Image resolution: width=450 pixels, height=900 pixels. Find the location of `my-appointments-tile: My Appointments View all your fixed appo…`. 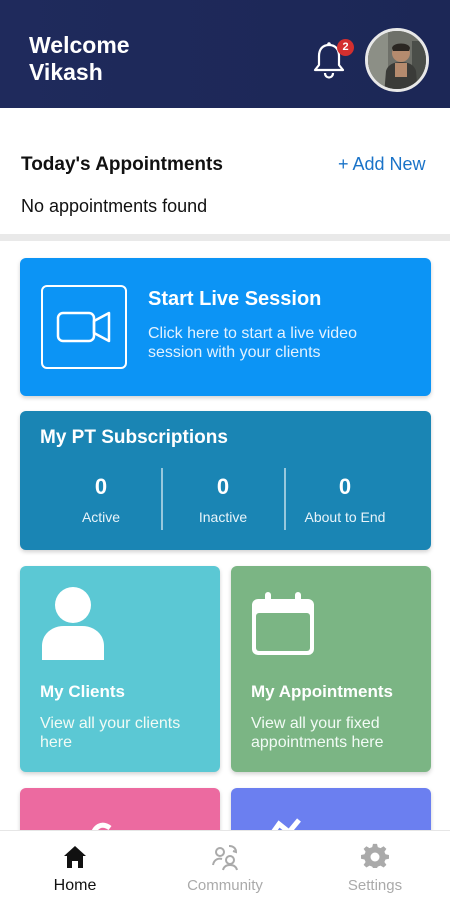

my-appointments-tile: My Appointments View all your fixed appo… is located at coordinates (331, 669).